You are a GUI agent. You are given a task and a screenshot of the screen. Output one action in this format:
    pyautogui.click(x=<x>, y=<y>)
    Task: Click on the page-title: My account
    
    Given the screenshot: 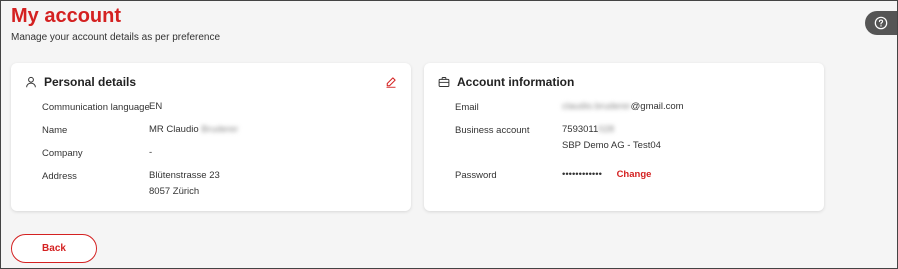 What is the action you would take?
    pyautogui.click(x=66, y=16)
    